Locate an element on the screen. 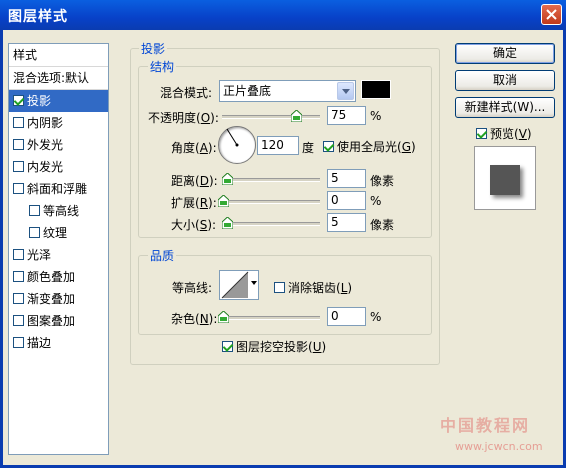  angle-unit: 度 is located at coordinates (308, 148).